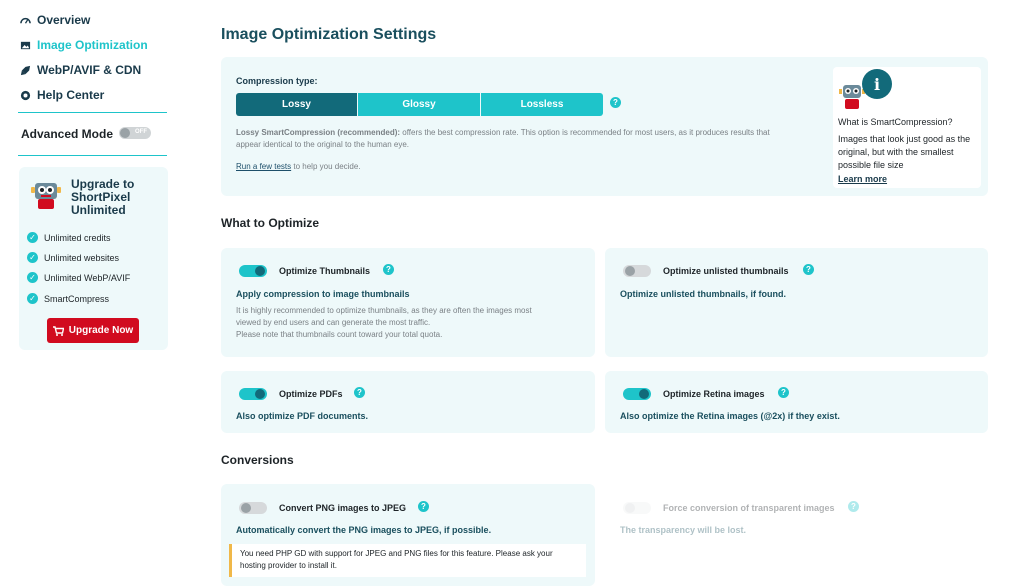  Describe the element at coordinates (296, 104) in the screenshot. I see `compression-option-lossy: Lossy` at that location.